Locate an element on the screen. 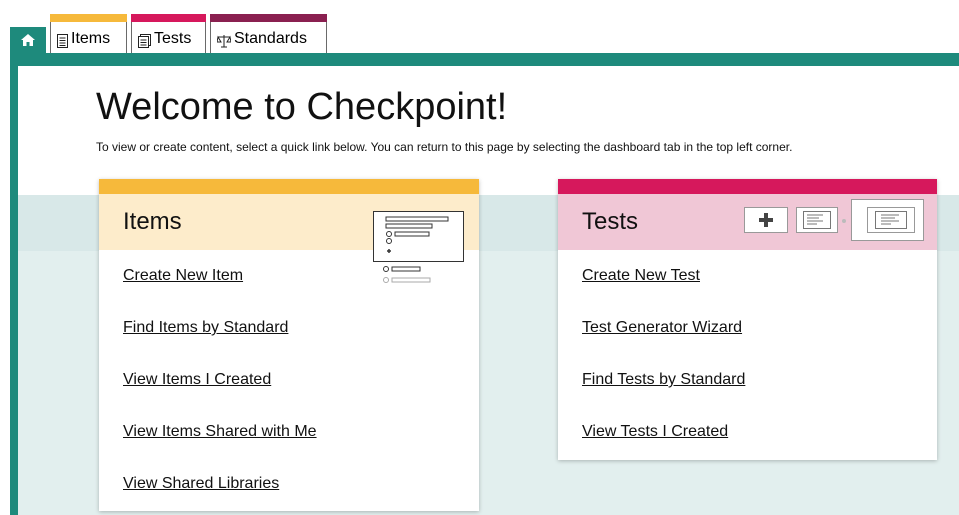 The width and height of the screenshot is (959, 515). tab-standards-label: Standards is located at coordinates (270, 38).